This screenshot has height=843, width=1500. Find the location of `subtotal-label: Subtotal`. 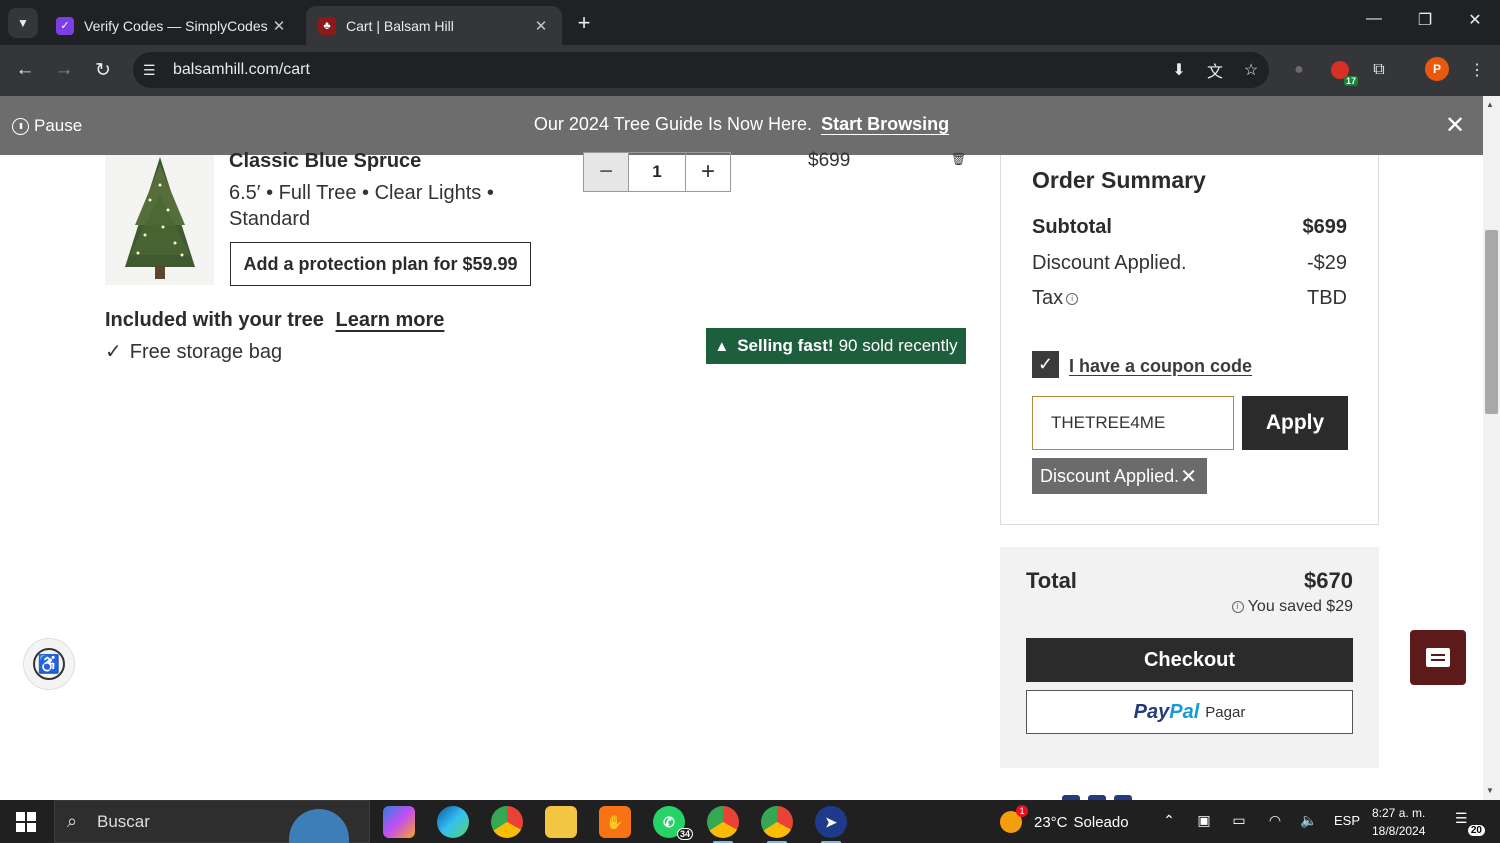

subtotal-label: Subtotal is located at coordinates (1072, 227).